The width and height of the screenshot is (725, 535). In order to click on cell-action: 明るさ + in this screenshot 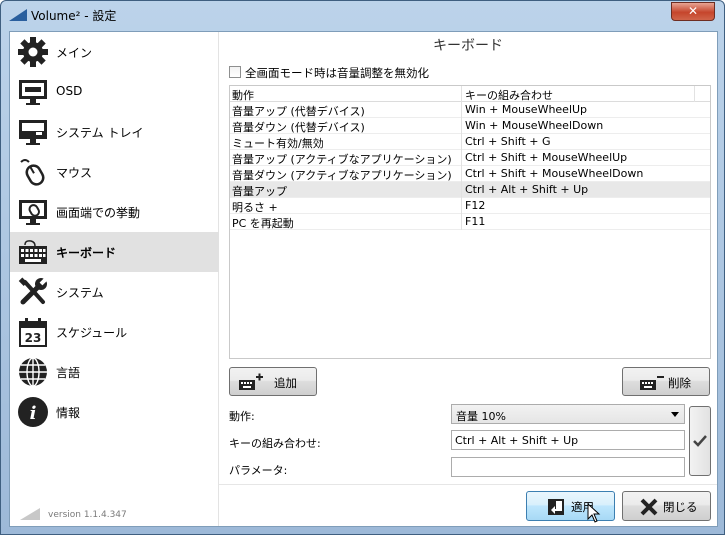, I will do `click(255, 207)`.